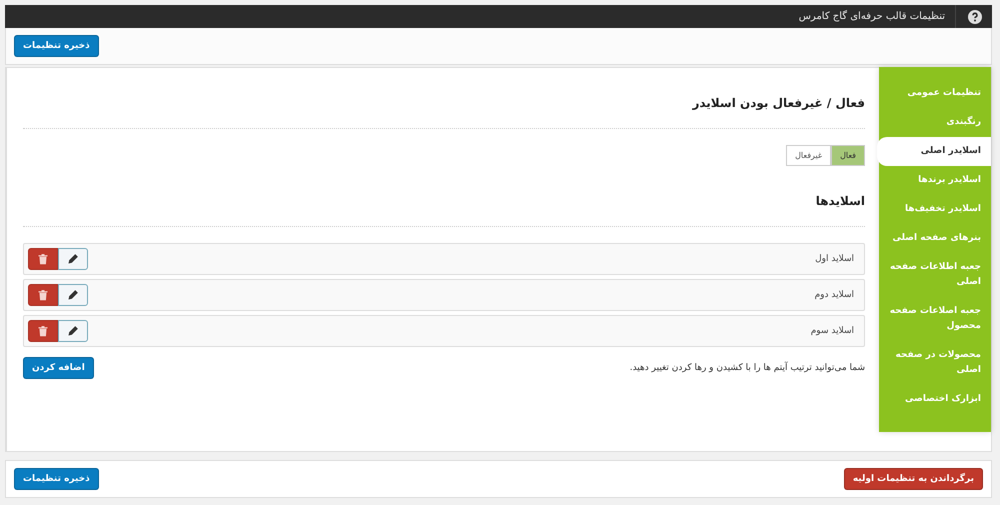  What do you see at coordinates (848, 155) in the screenshot?
I see `toggle-option: فعال` at bounding box center [848, 155].